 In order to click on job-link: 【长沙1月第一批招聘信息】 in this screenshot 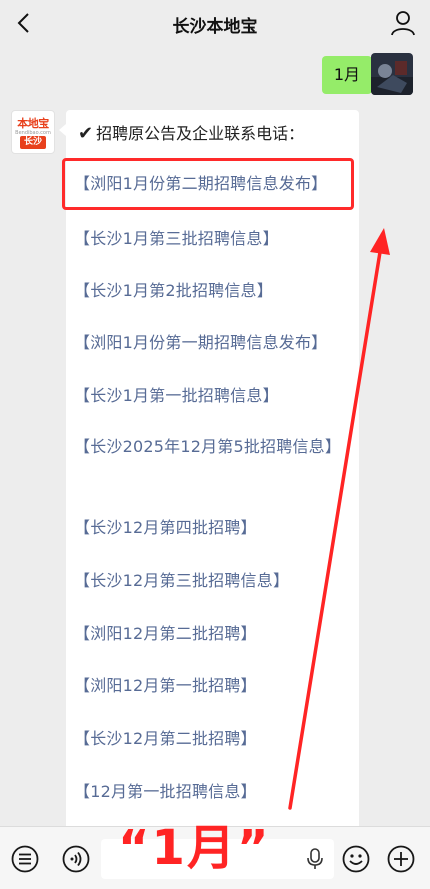, I will do `click(214, 395)`.